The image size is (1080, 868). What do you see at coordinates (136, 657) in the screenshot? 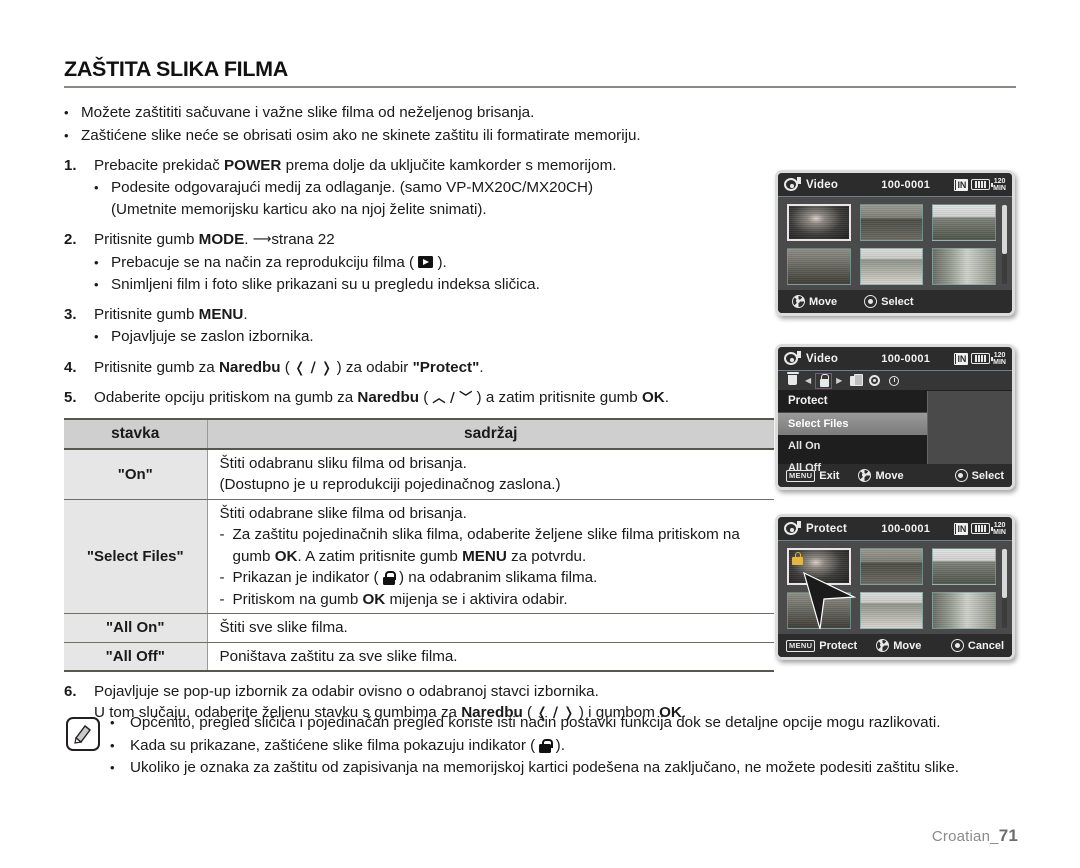
I see `row-item-label: "All Off"` at bounding box center [136, 657].